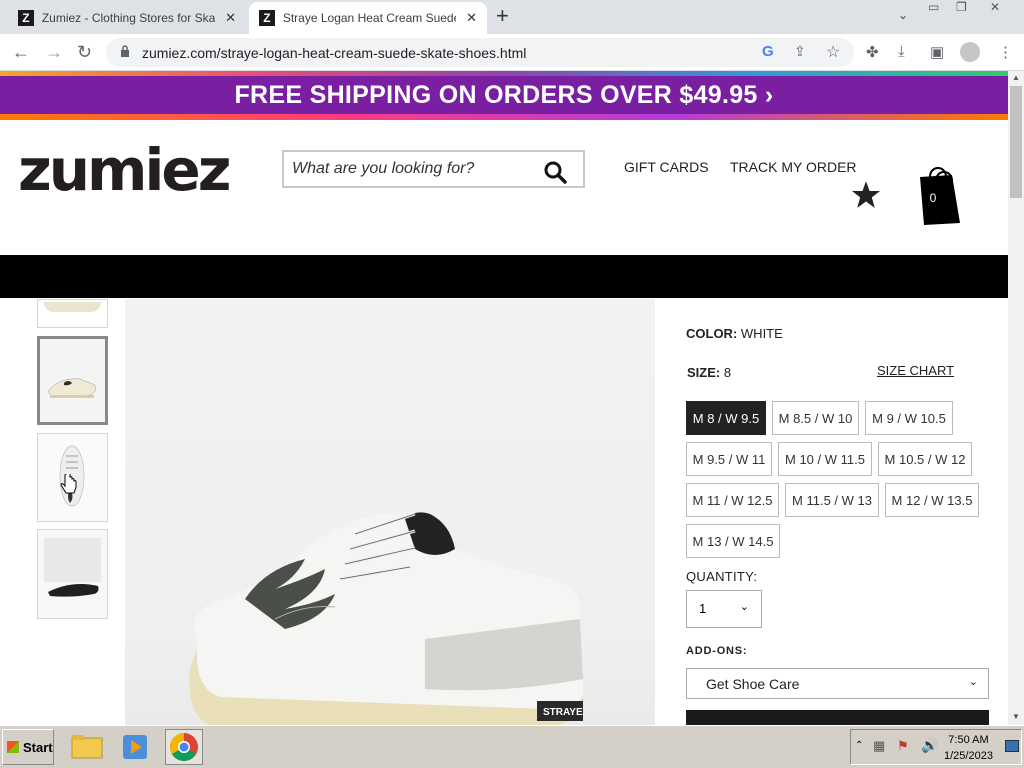 The width and height of the screenshot is (1024, 768). Describe the element at coordinates (1005, 52) in the screenshot. I see `chrome-menu-icon: ⋮` at that location.